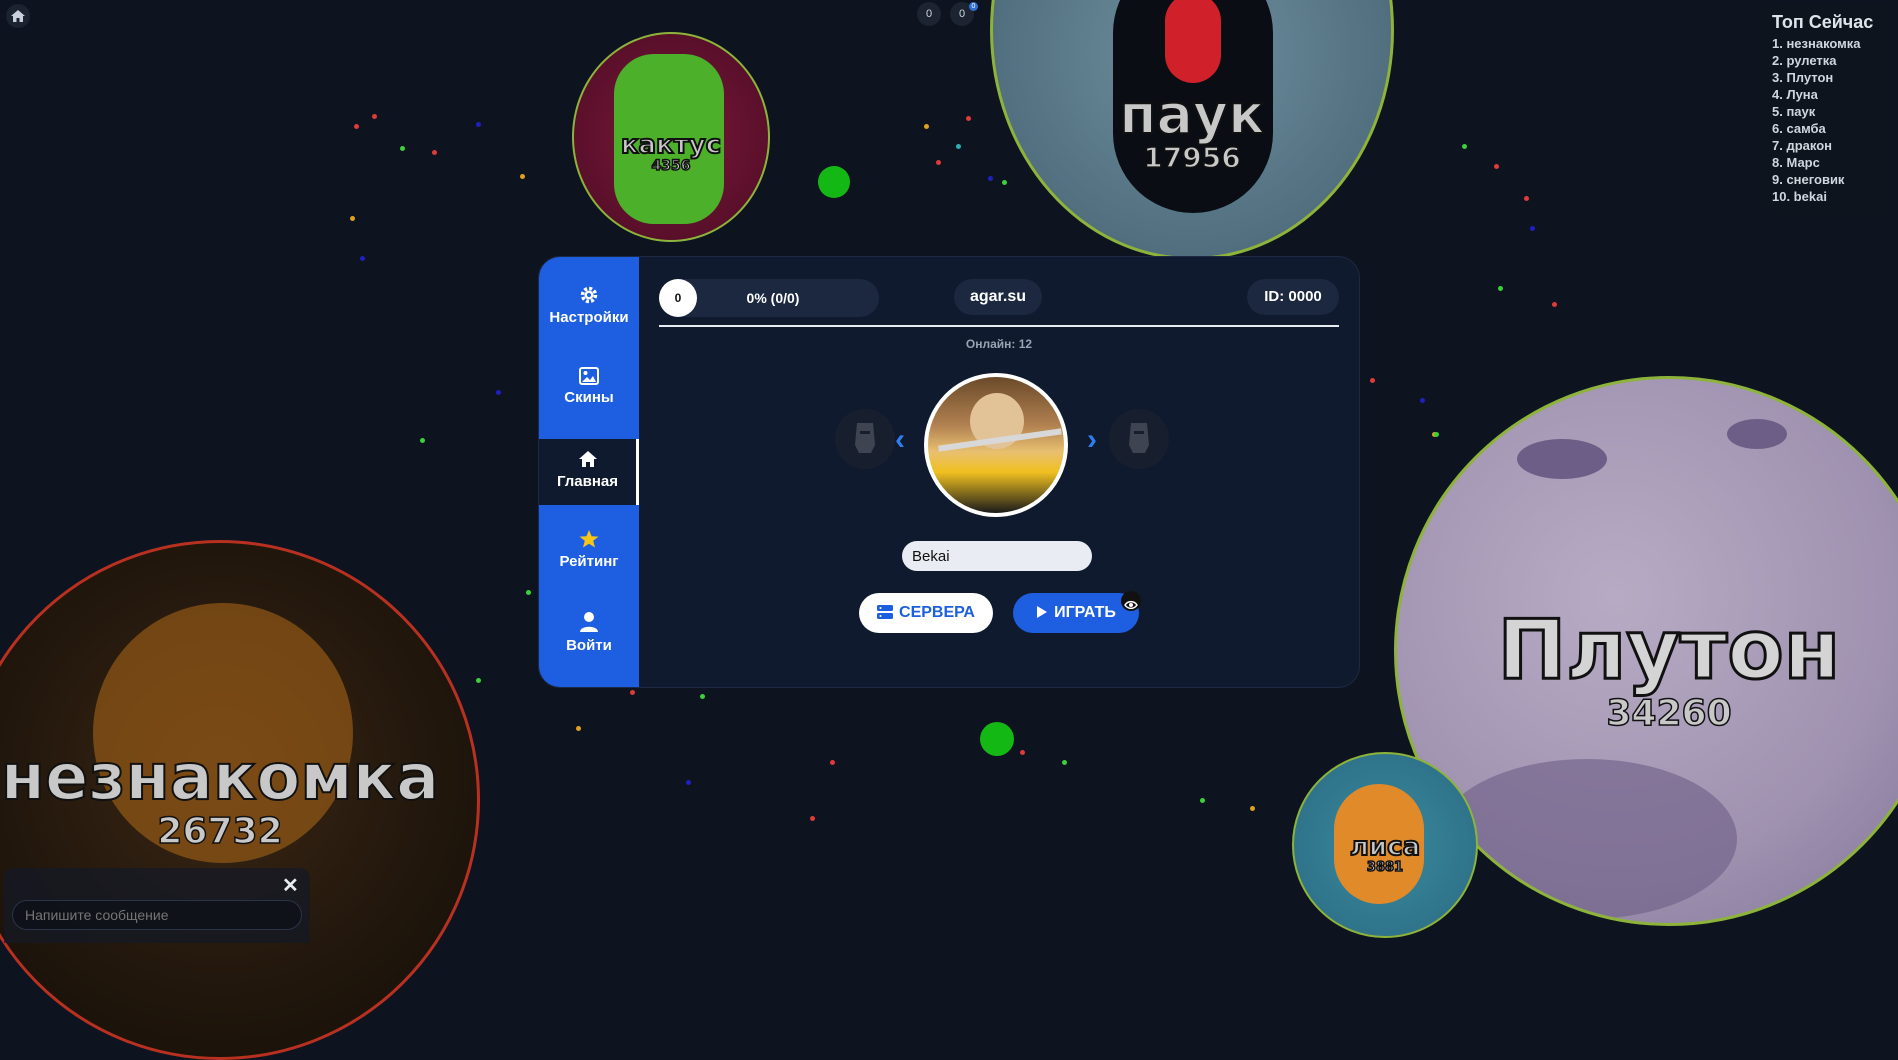  I want to click on image-icon, so click(589, 376).